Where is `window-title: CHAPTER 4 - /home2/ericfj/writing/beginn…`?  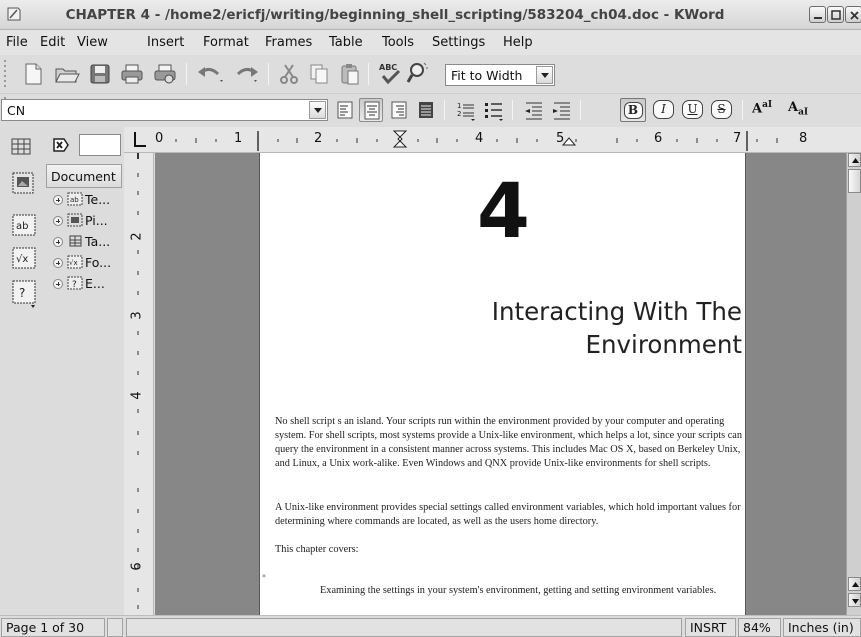
window-title: CHAPTER 4 - /home2/ericfj/writing/beginn… is located at coordinates (395, 15).